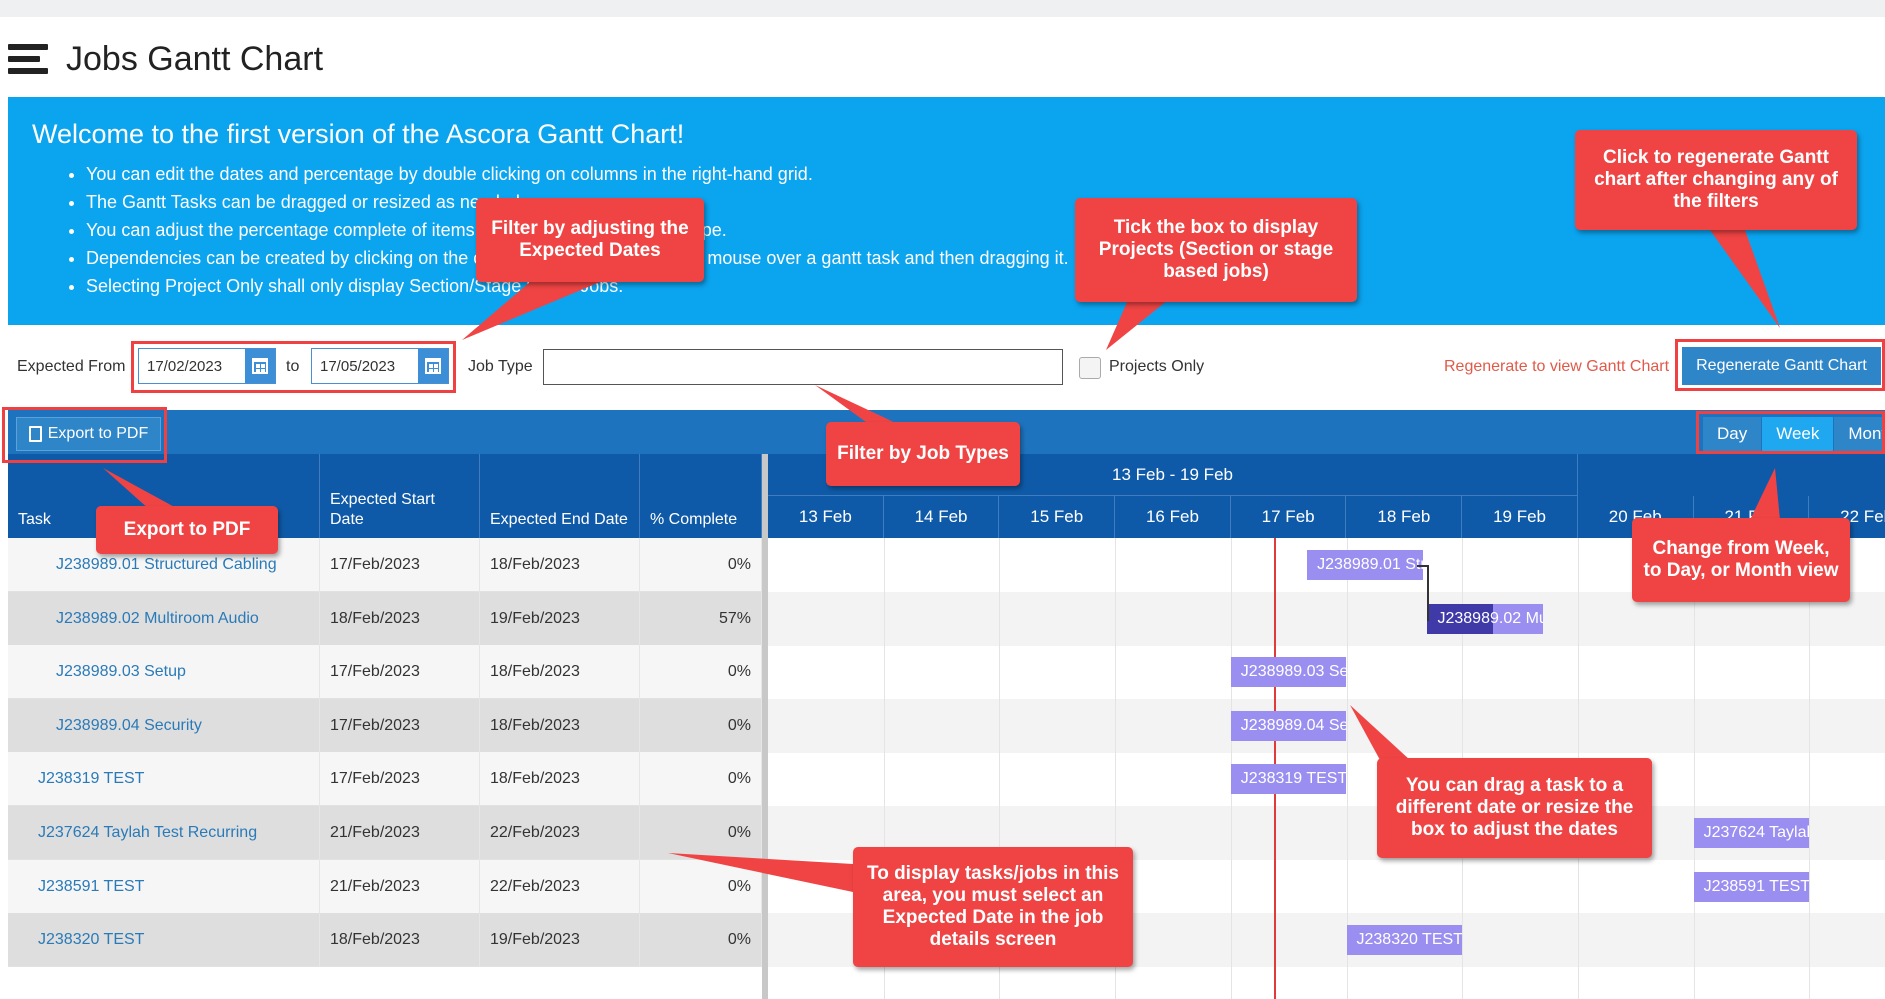  What do you see at coordinates (29, 59) in the screenshot?
I see `hamburger-menu-icon` at bounding box center [29, 59].